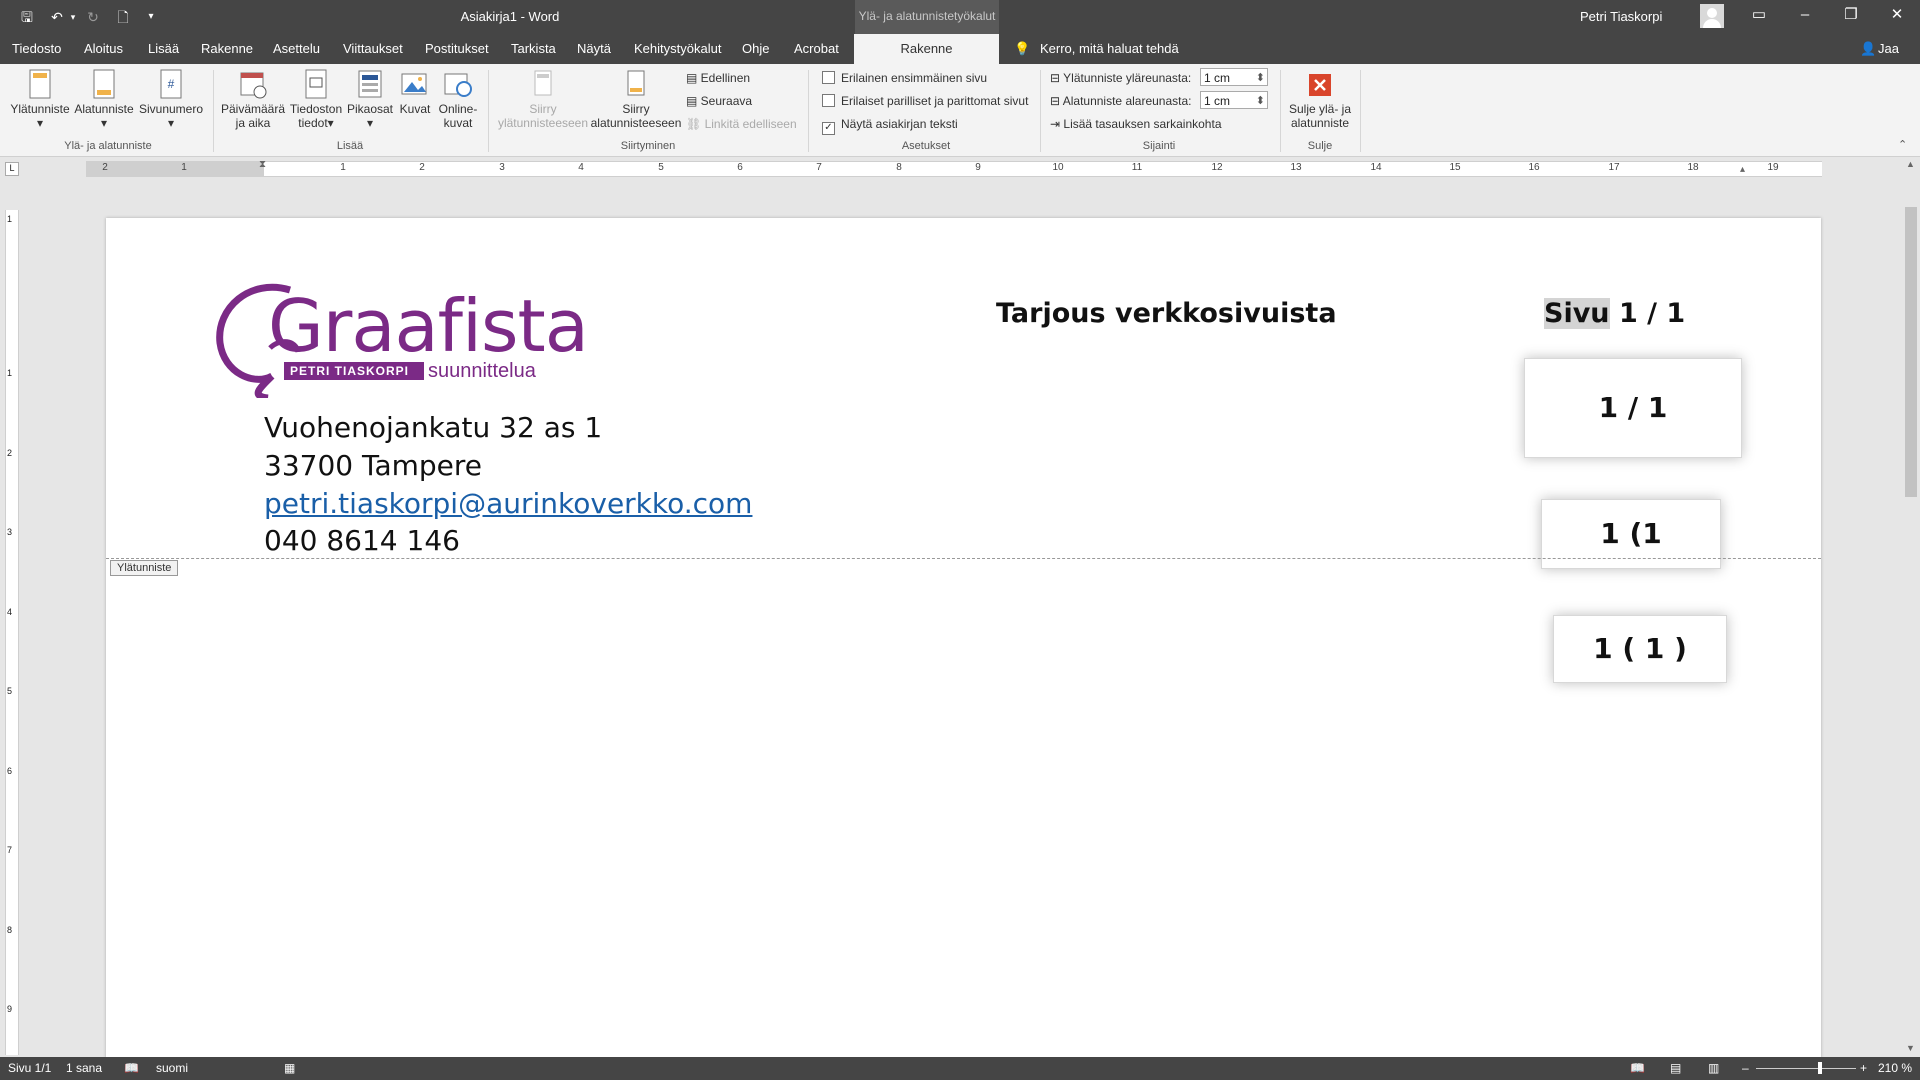 This screenshot has height=1080, width=1920. What do you see at coordinates (104, 99) in the screenshot?
I see `footer-button: Alatunniste ▾` at bounding box center [104, 99].